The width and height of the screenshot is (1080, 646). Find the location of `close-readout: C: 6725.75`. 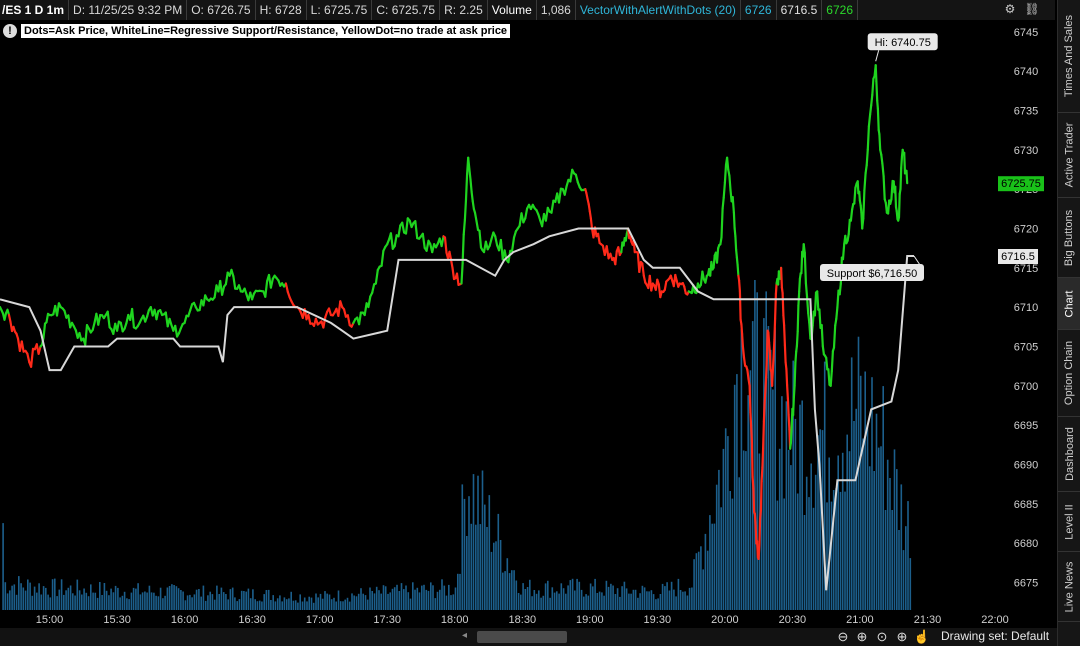

close-readout: C: 6725.75 is located at coordinates (406, 10).